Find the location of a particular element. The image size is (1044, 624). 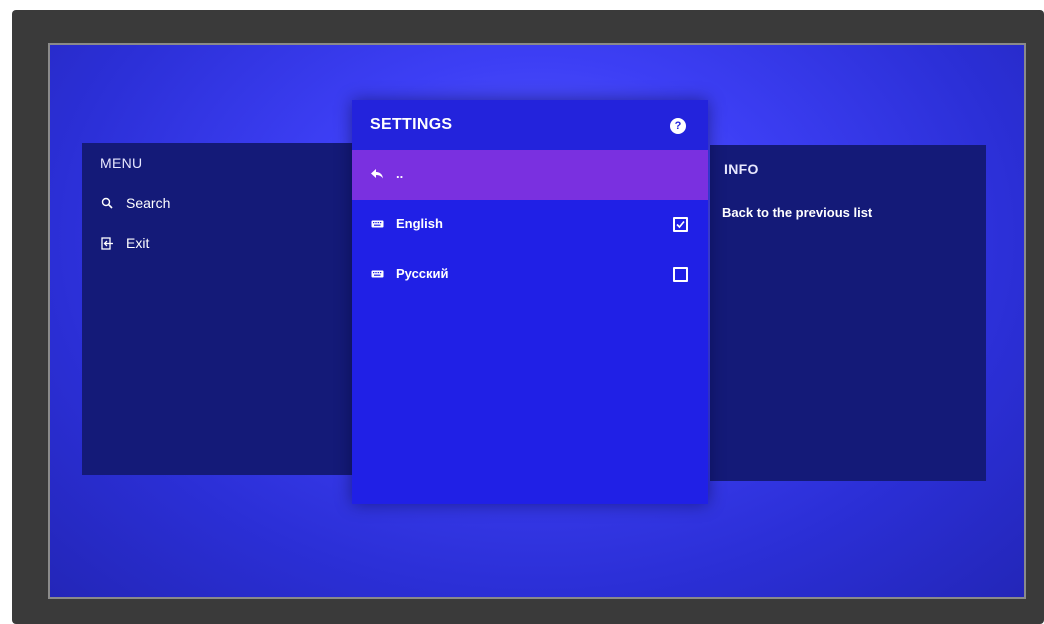

search-icon is located at coordinates (107, 203).